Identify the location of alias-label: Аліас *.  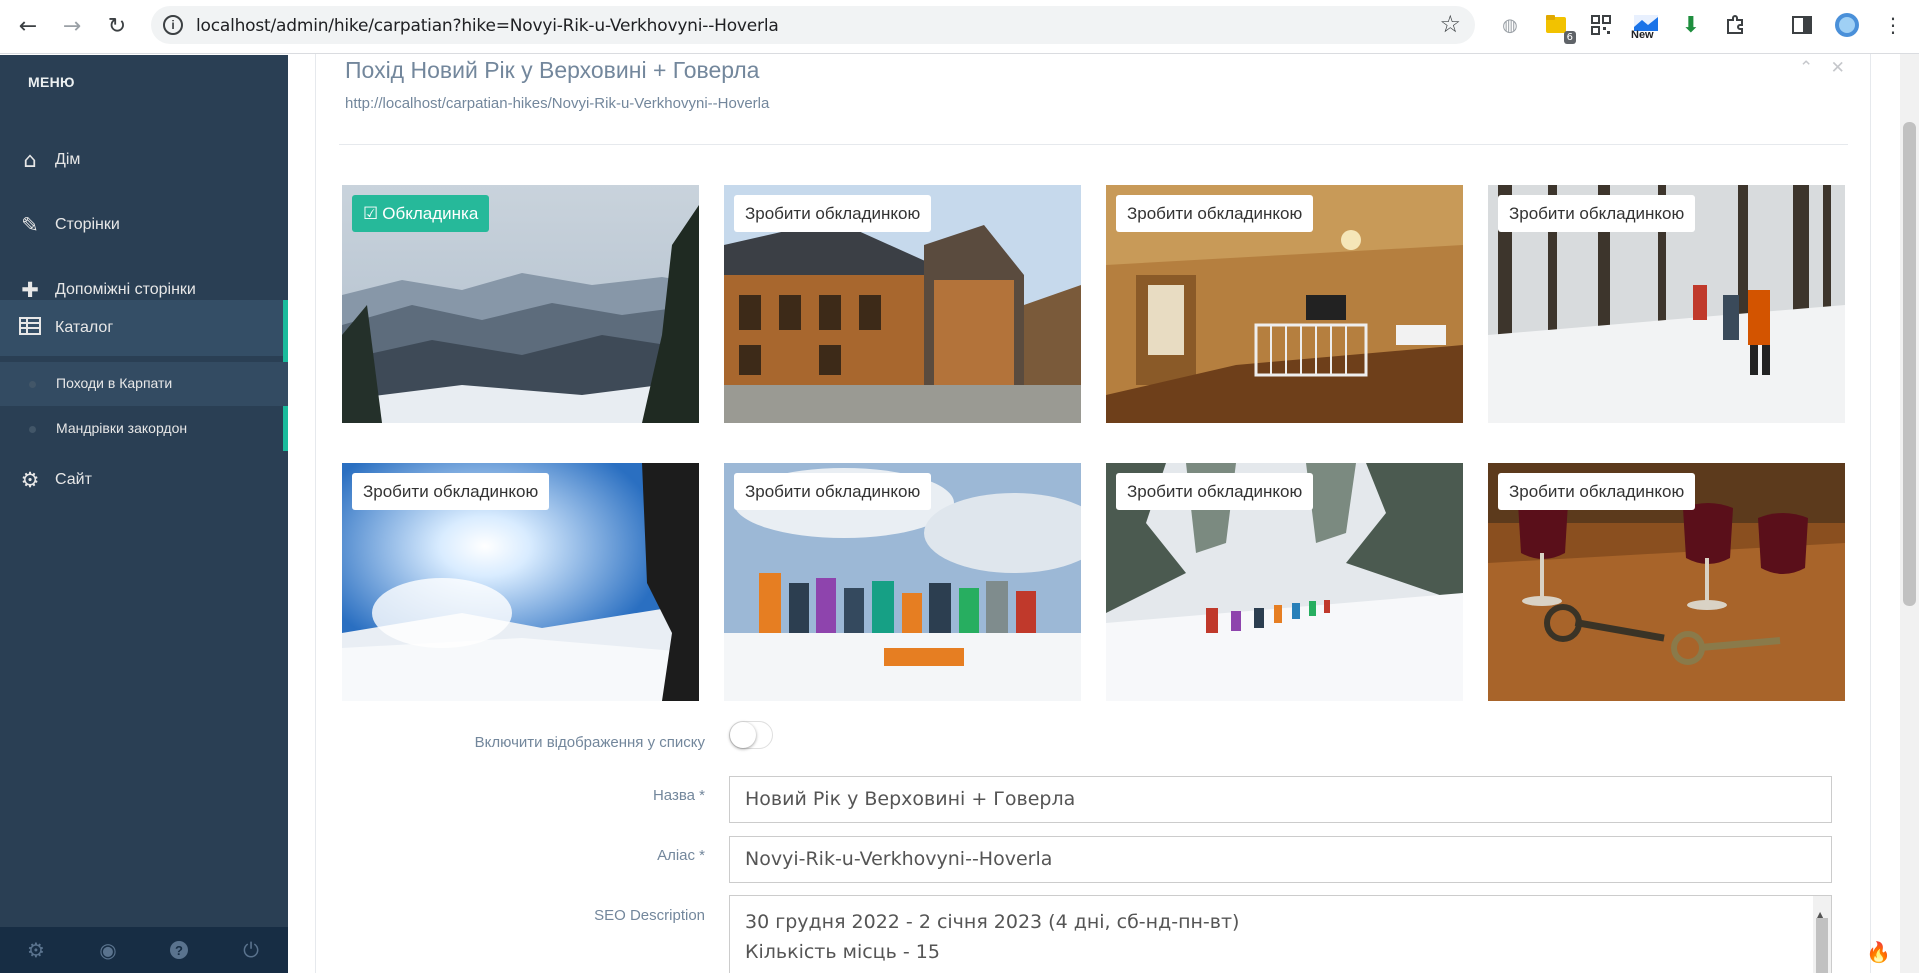
(681, 855).